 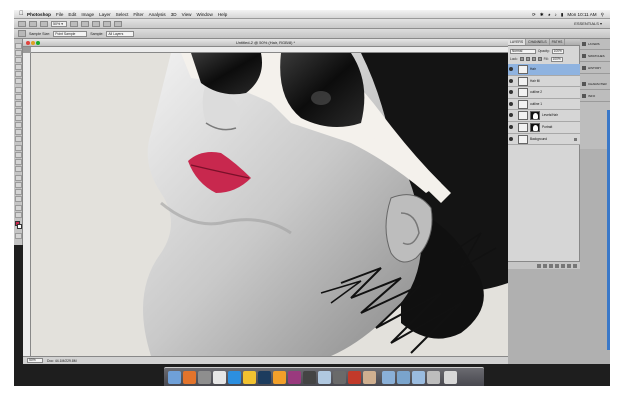 What do you see at coordinates (608, 230) in the screenshot?
I see `vertical-scrollbar` at bounding box center [608, 230].